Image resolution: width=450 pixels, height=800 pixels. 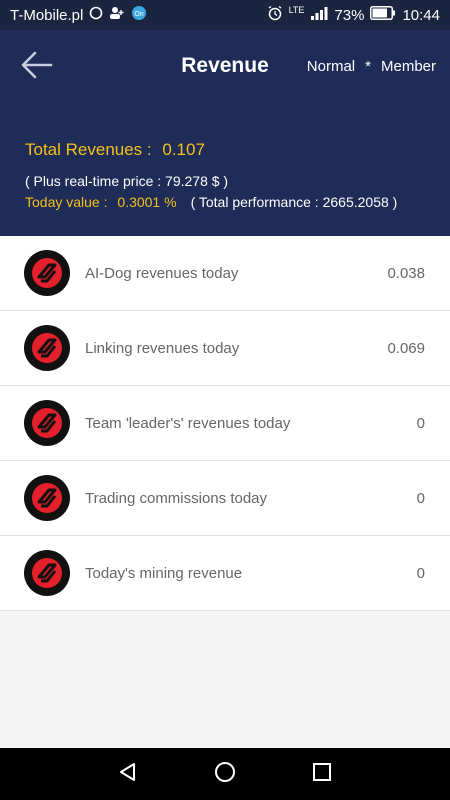 I want to click on carrier-name: T-Mobile.pl, so click(x=47, y=15).